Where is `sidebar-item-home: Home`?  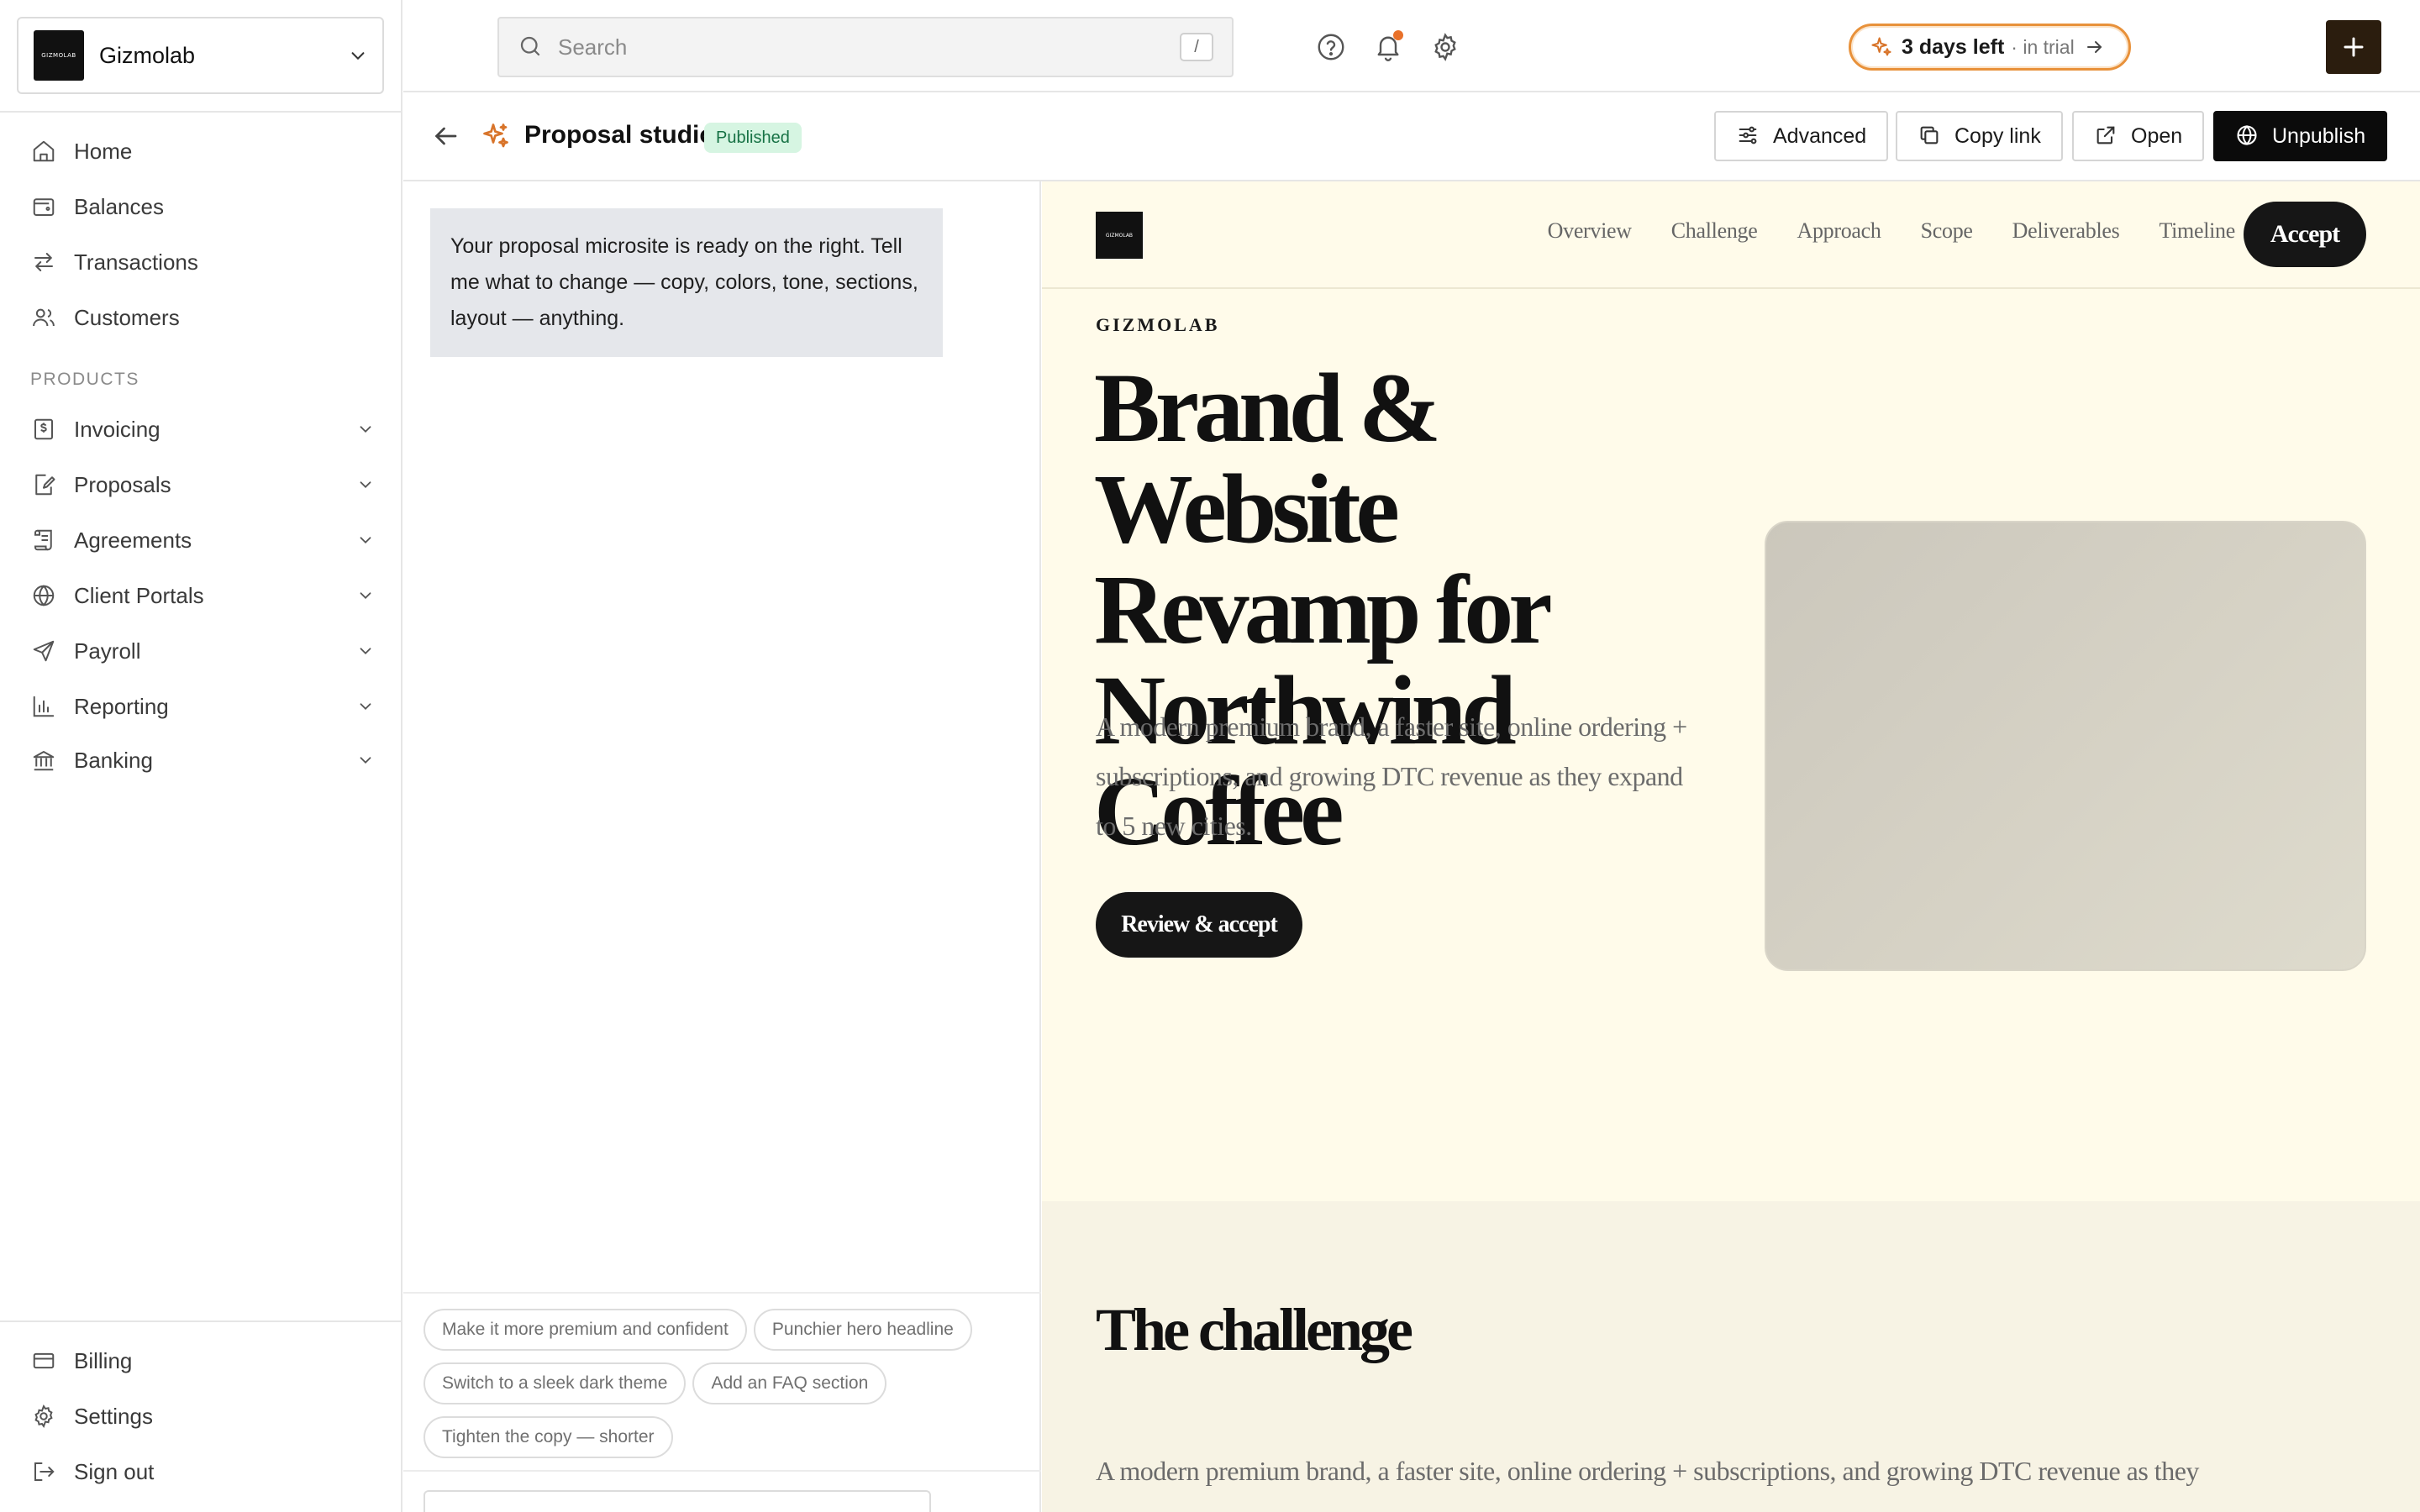 sidebar-item-home: Home is located at coordinates (202, 151).